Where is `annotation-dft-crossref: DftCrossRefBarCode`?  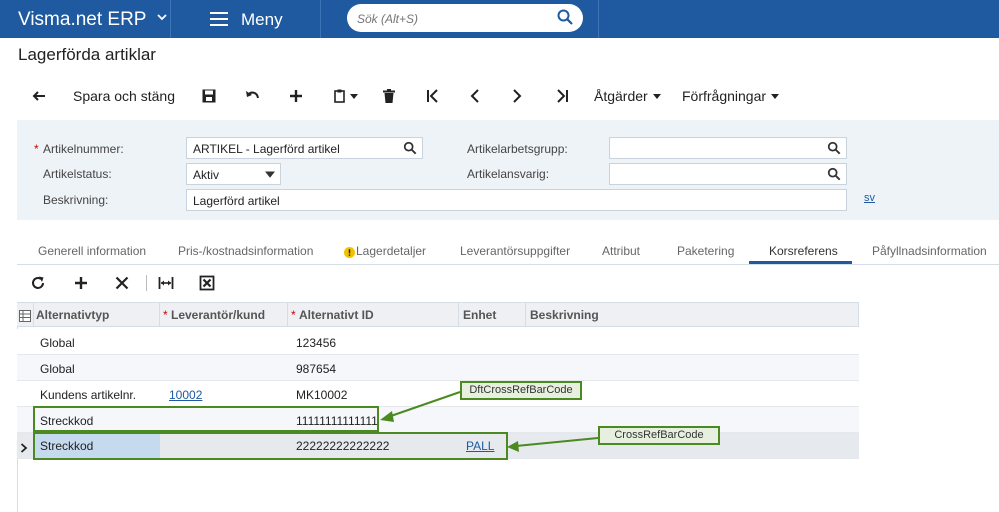
annotation-dft-crossref: DftCrossRefBarCode is located at coordinates (521, 390).